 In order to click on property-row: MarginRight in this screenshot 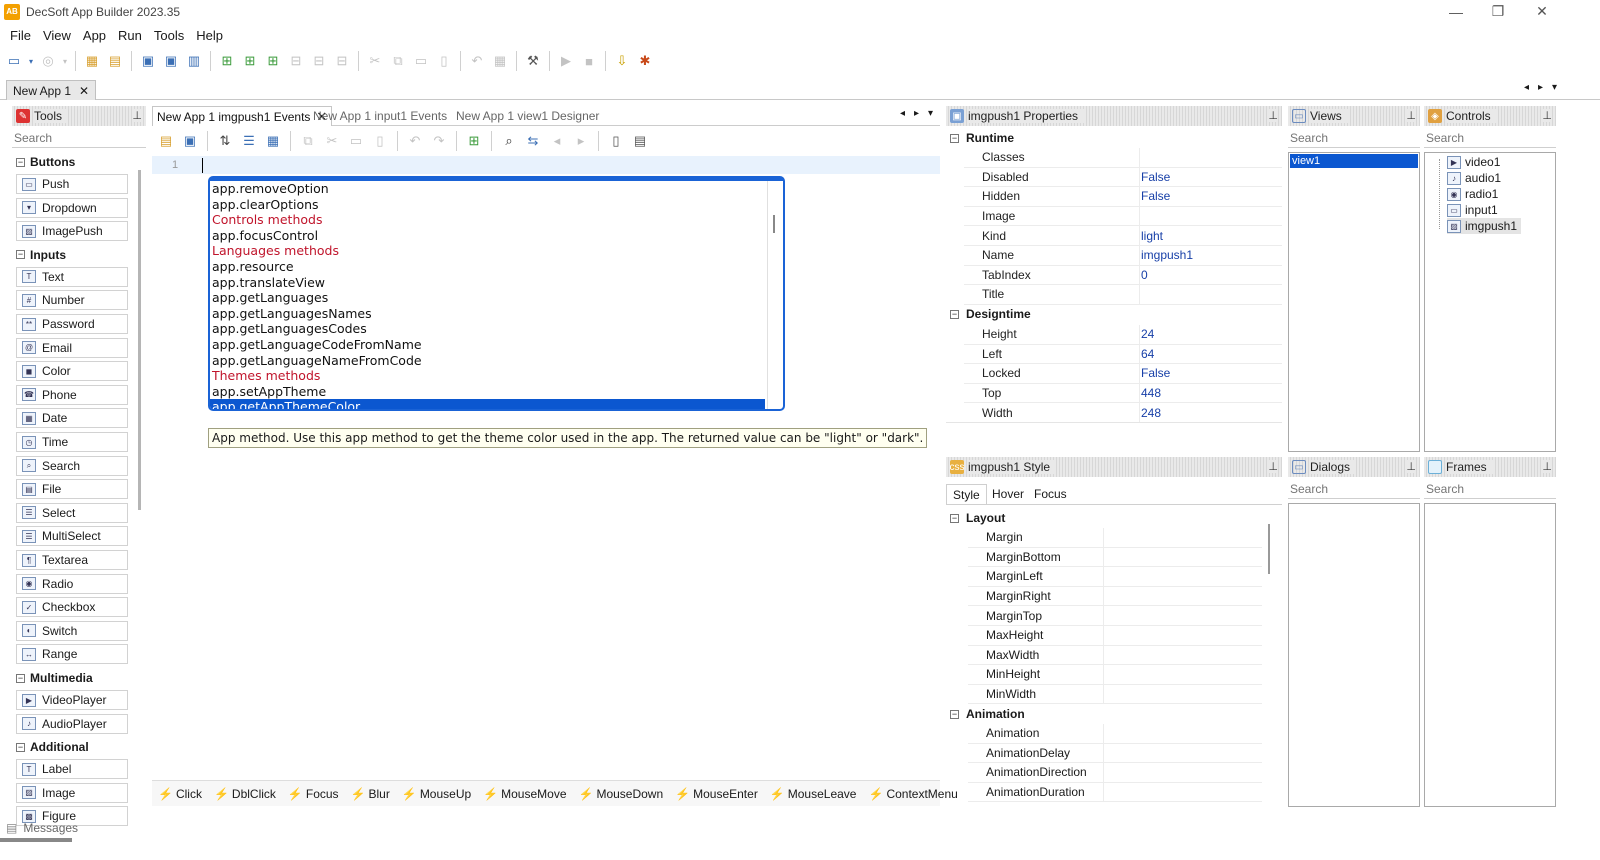, I will do `click(1115, 596)`.